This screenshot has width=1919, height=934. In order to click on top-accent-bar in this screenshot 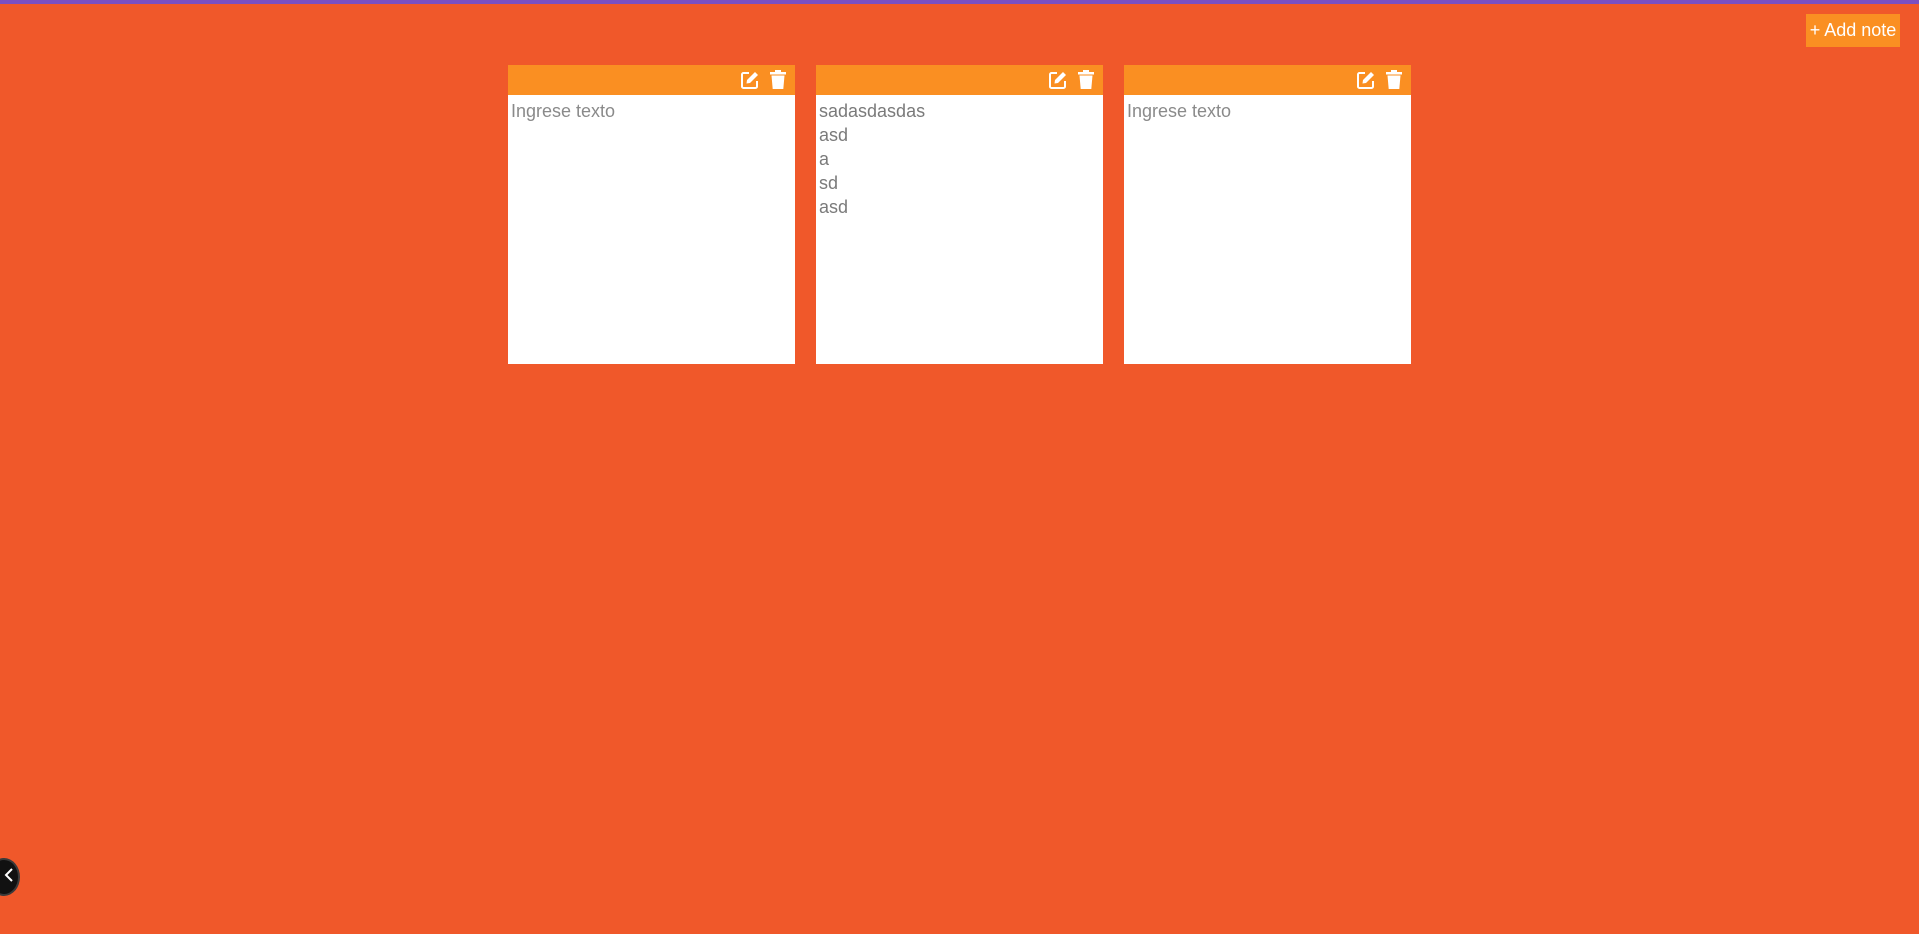, I will do `click(959, 2)`.